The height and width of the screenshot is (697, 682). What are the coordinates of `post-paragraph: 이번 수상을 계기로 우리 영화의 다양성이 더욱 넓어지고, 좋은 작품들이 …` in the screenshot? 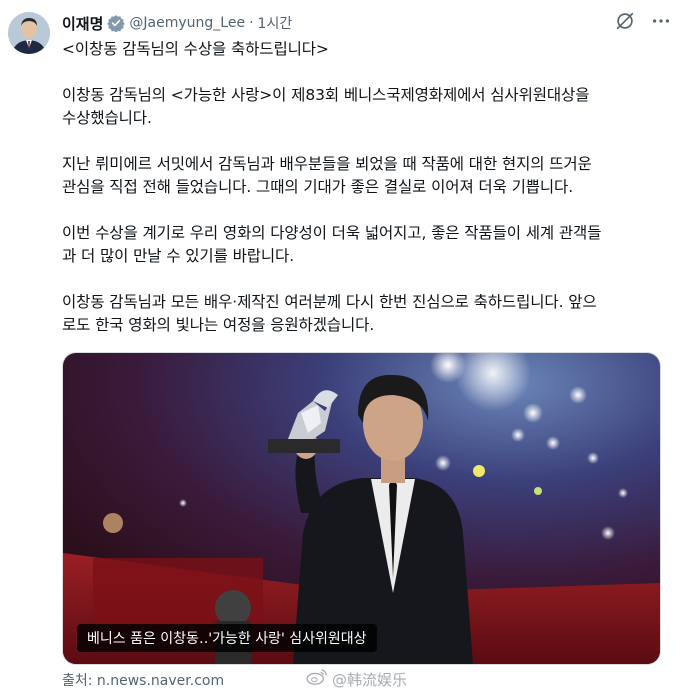 It's located at (332, 244).